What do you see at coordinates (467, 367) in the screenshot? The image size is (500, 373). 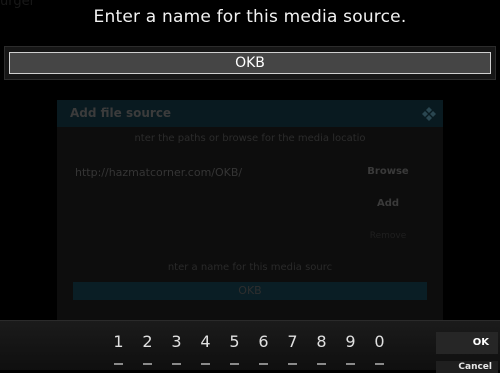 I see `cancel-button: Cancel` at bounding box center [467, 367].